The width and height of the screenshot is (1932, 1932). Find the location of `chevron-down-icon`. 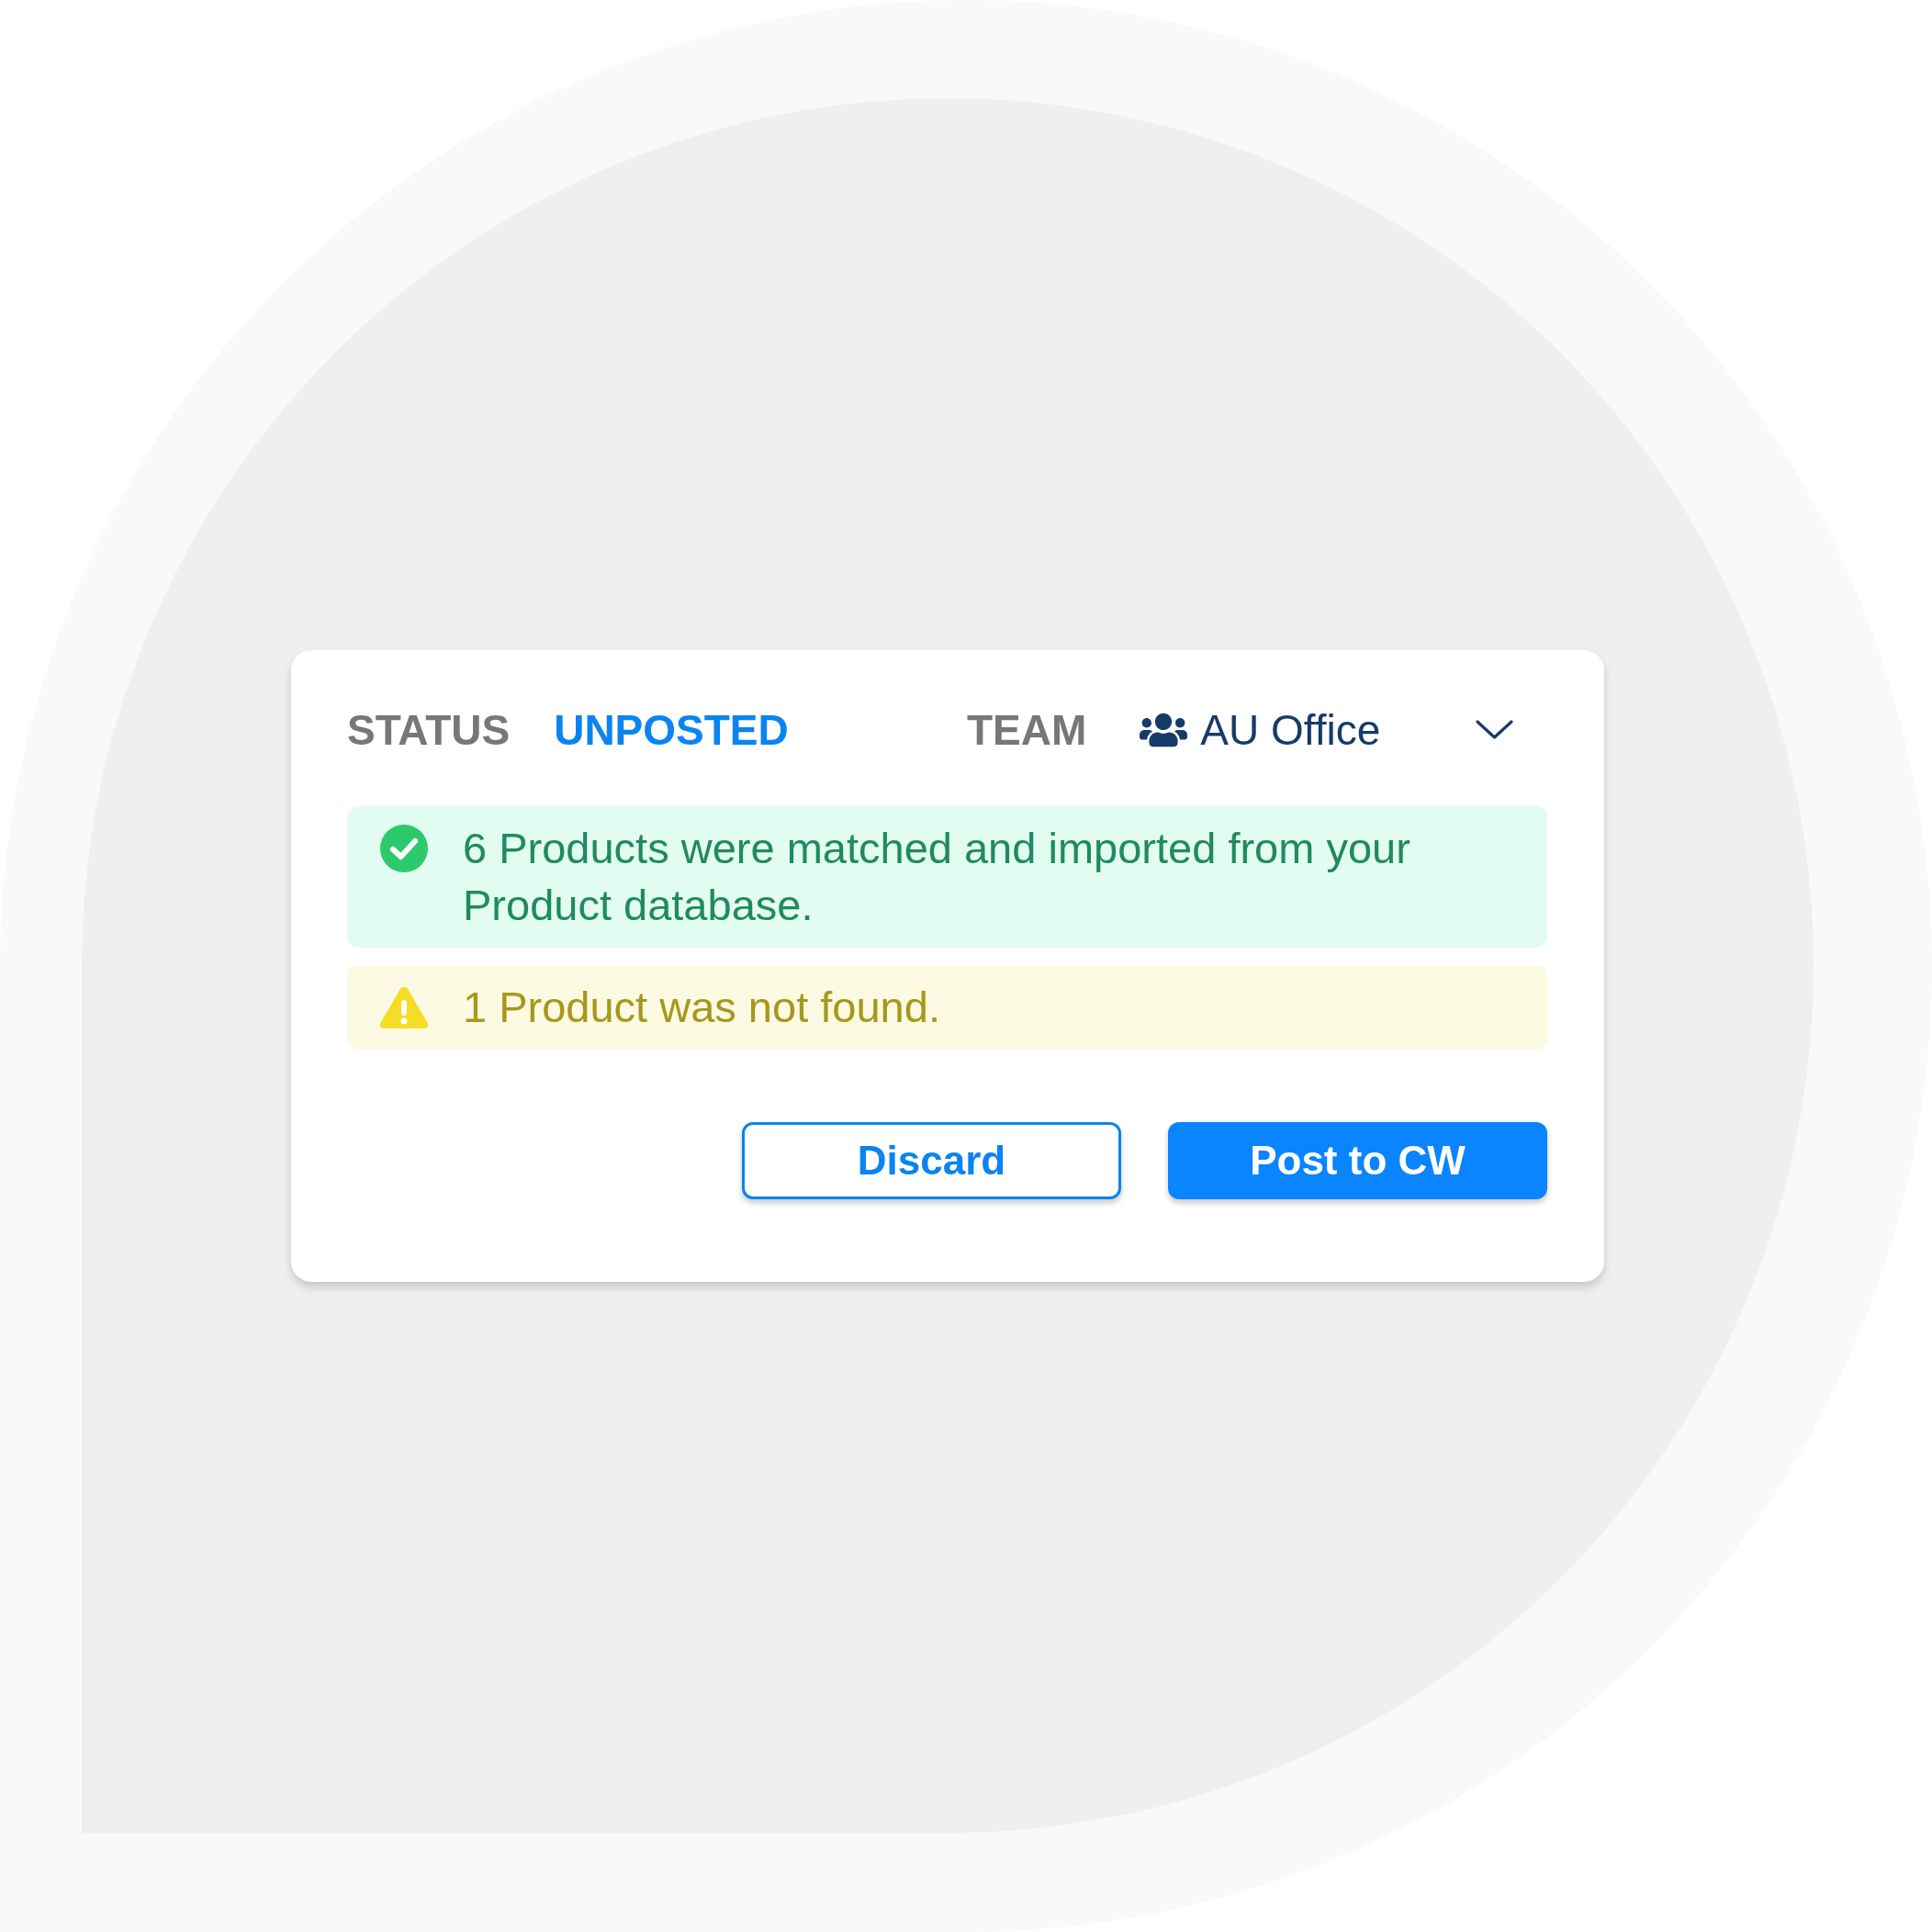

chevron-down-icon is located at coordinates (1495, 729).